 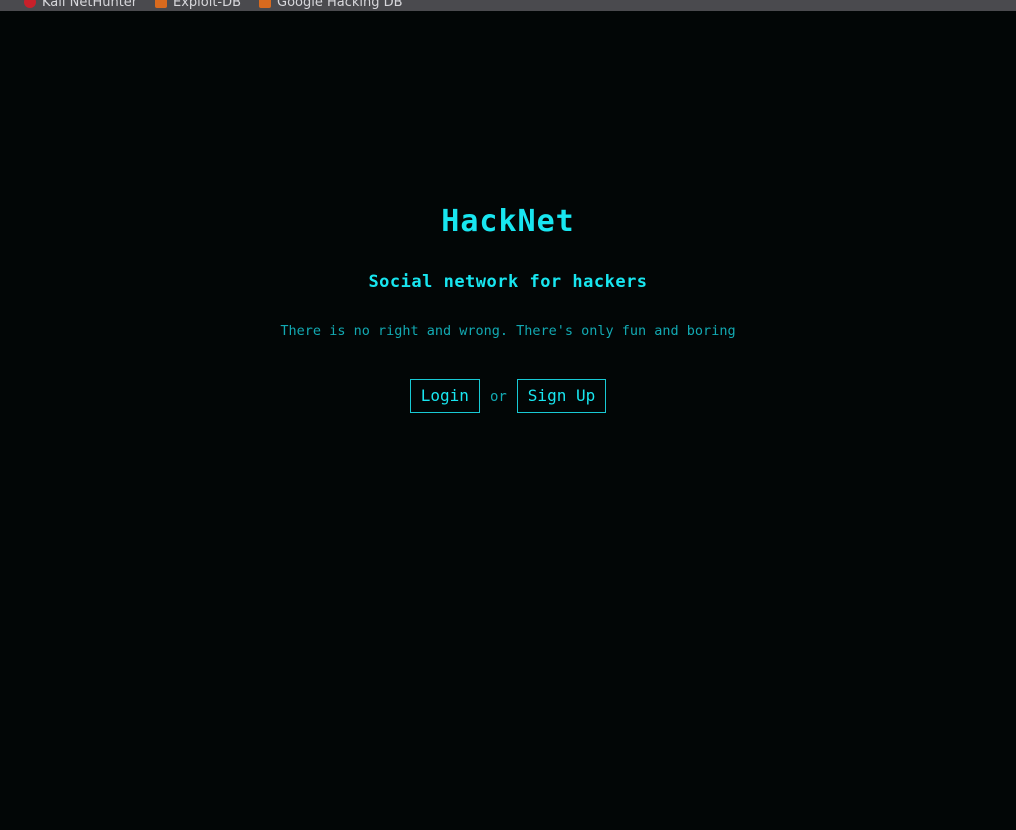 I want to click on bookmark-label: Exploit-DB, so click(x=207, y=5).